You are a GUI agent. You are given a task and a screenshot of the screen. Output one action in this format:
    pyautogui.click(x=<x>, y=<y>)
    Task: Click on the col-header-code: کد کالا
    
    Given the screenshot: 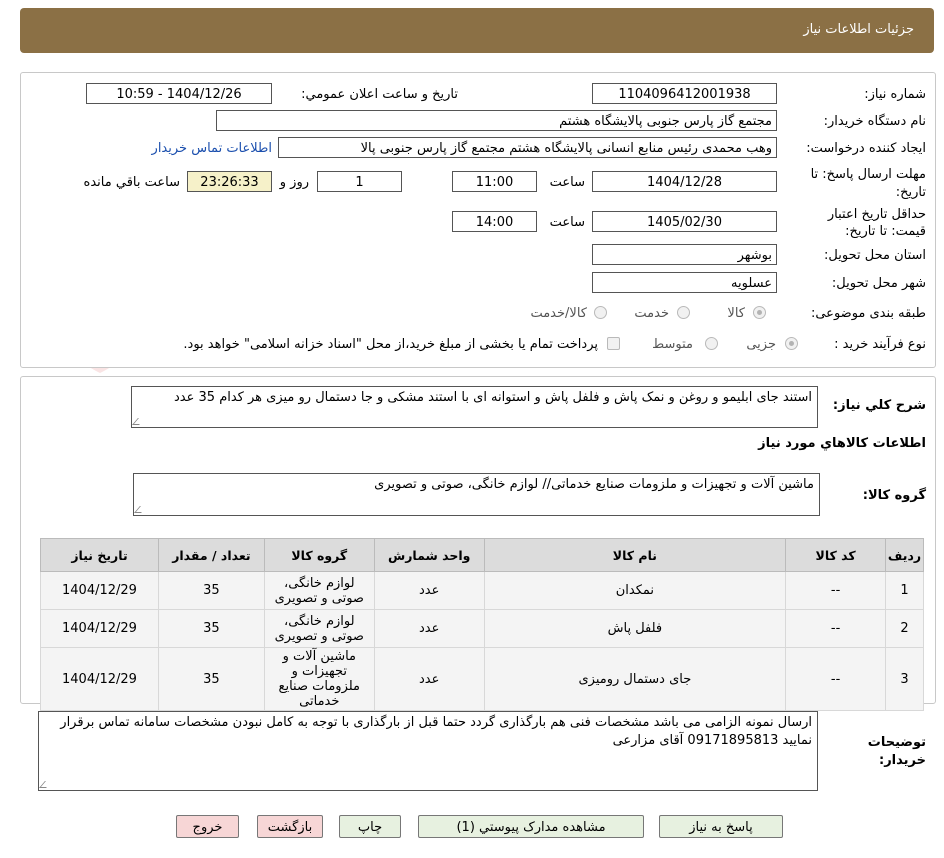 What is the action you would take?
    pyautogui.click(x=836, y=555)
    